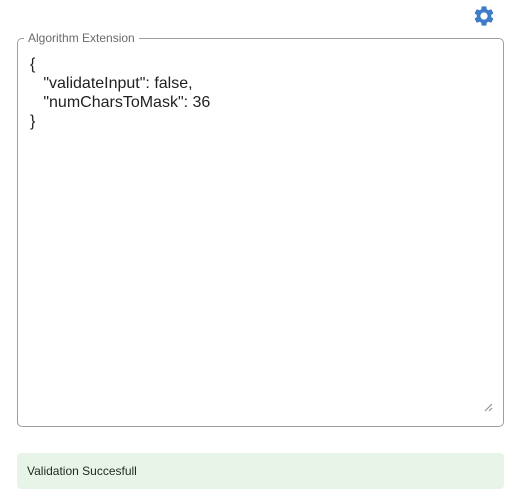 The height and width of the screenshot is (500, 527). I want to click on gear-icon, so click(484, 16).